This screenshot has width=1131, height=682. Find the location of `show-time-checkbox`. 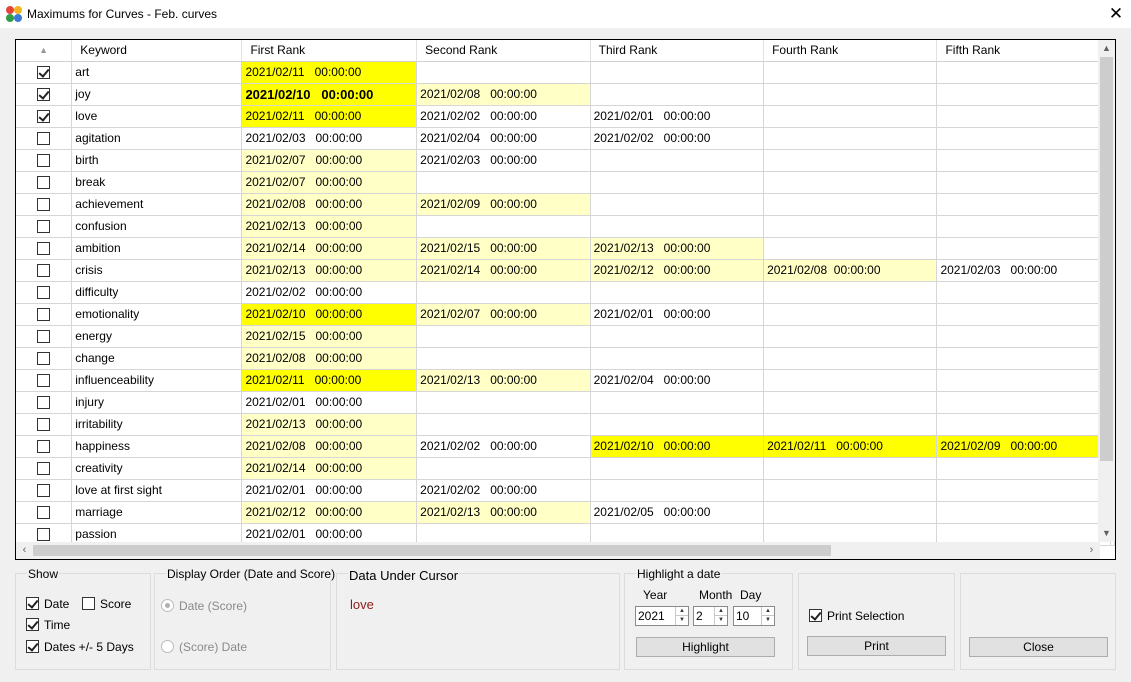

show-time-checkbox is located at coordinates (32, 624).